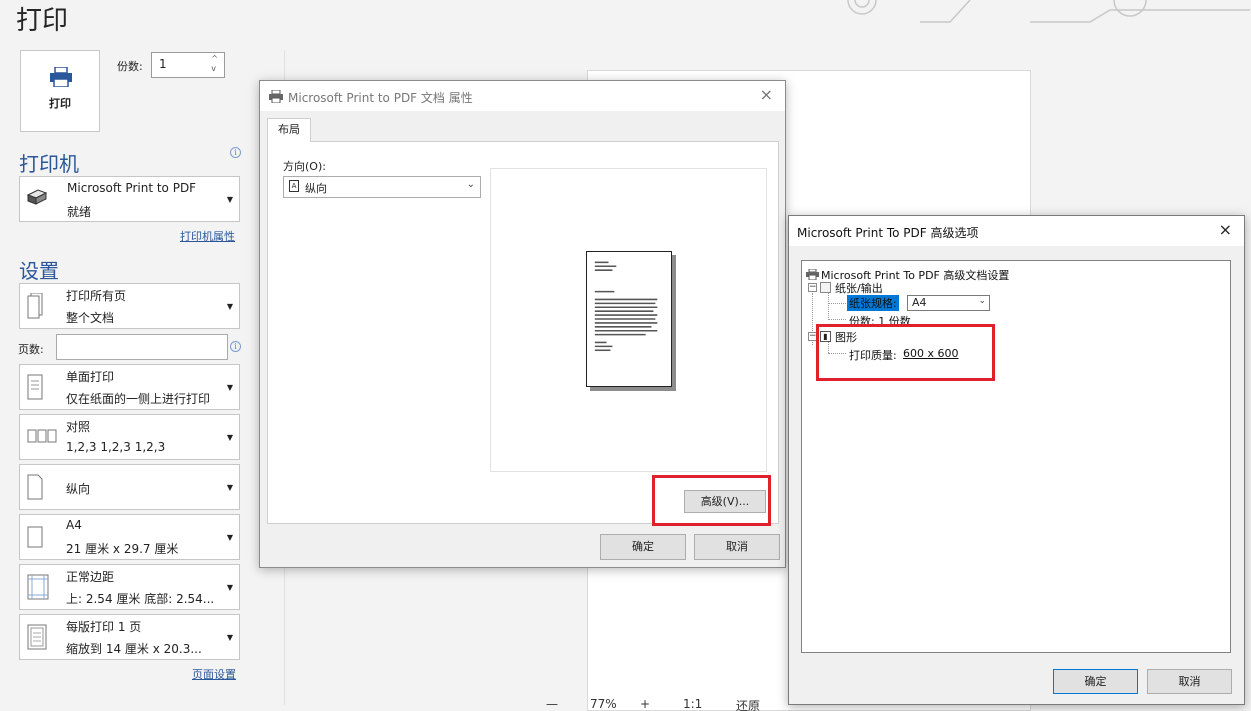 Image resolution: width=1251 pixels, height=711 pixels. I want to click on printer-status: 就绪, so click(79, 212).